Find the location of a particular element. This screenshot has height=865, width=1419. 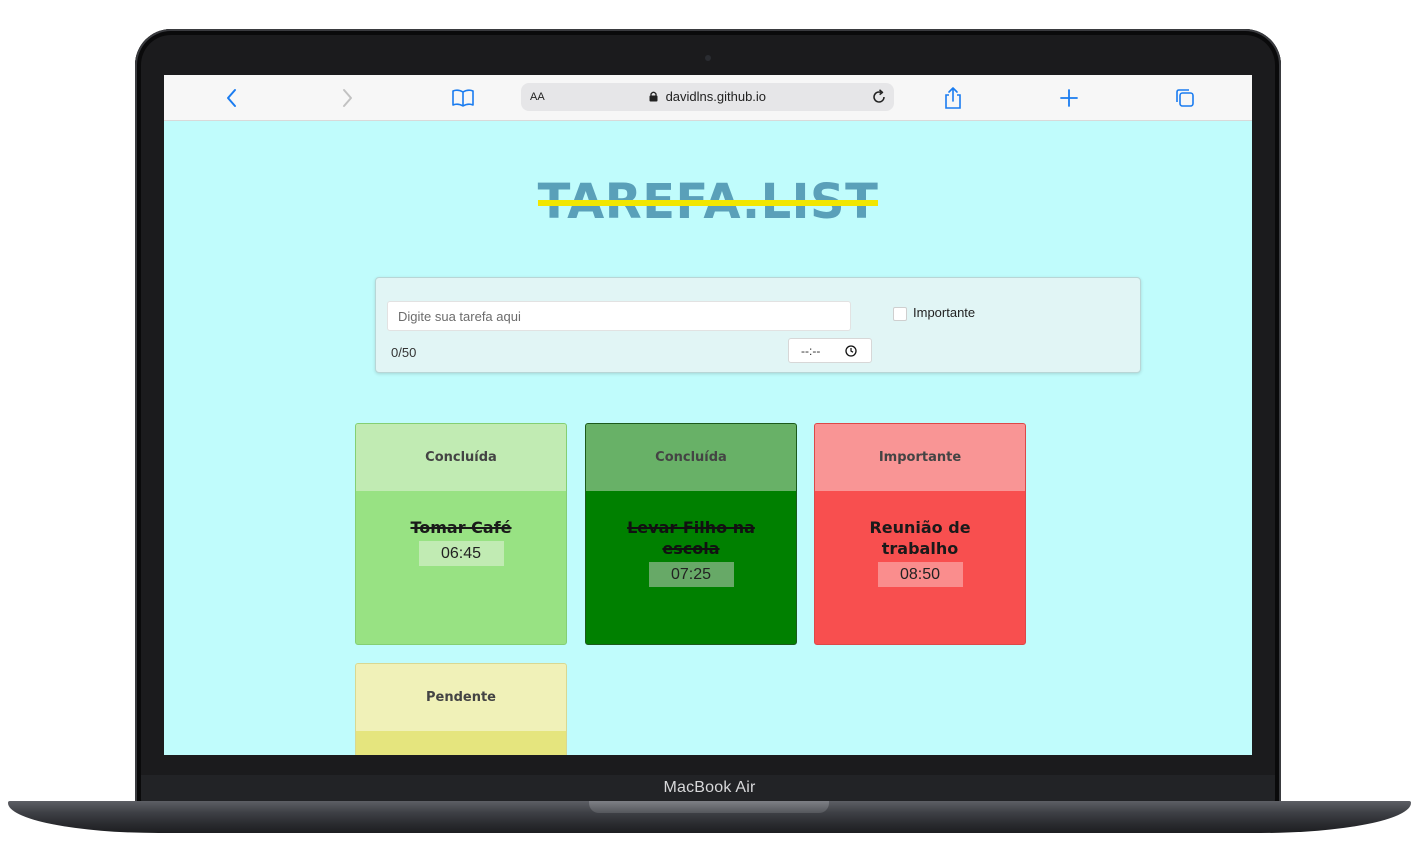

chevron-left-icon is located at coordinates (231, 98).